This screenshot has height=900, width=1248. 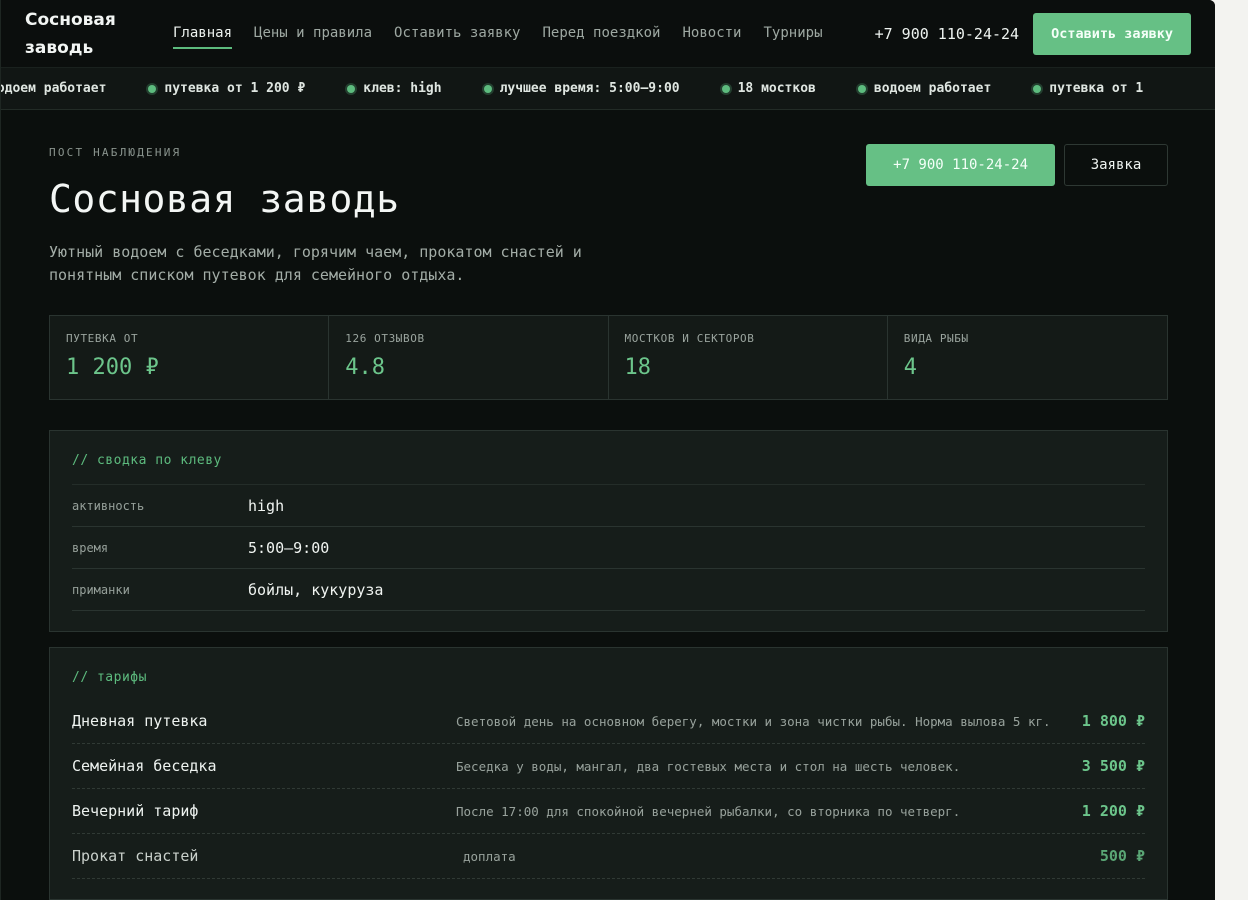 I want to click on tariff-price: 3 500 ₽, so click(x=1113, y=766).